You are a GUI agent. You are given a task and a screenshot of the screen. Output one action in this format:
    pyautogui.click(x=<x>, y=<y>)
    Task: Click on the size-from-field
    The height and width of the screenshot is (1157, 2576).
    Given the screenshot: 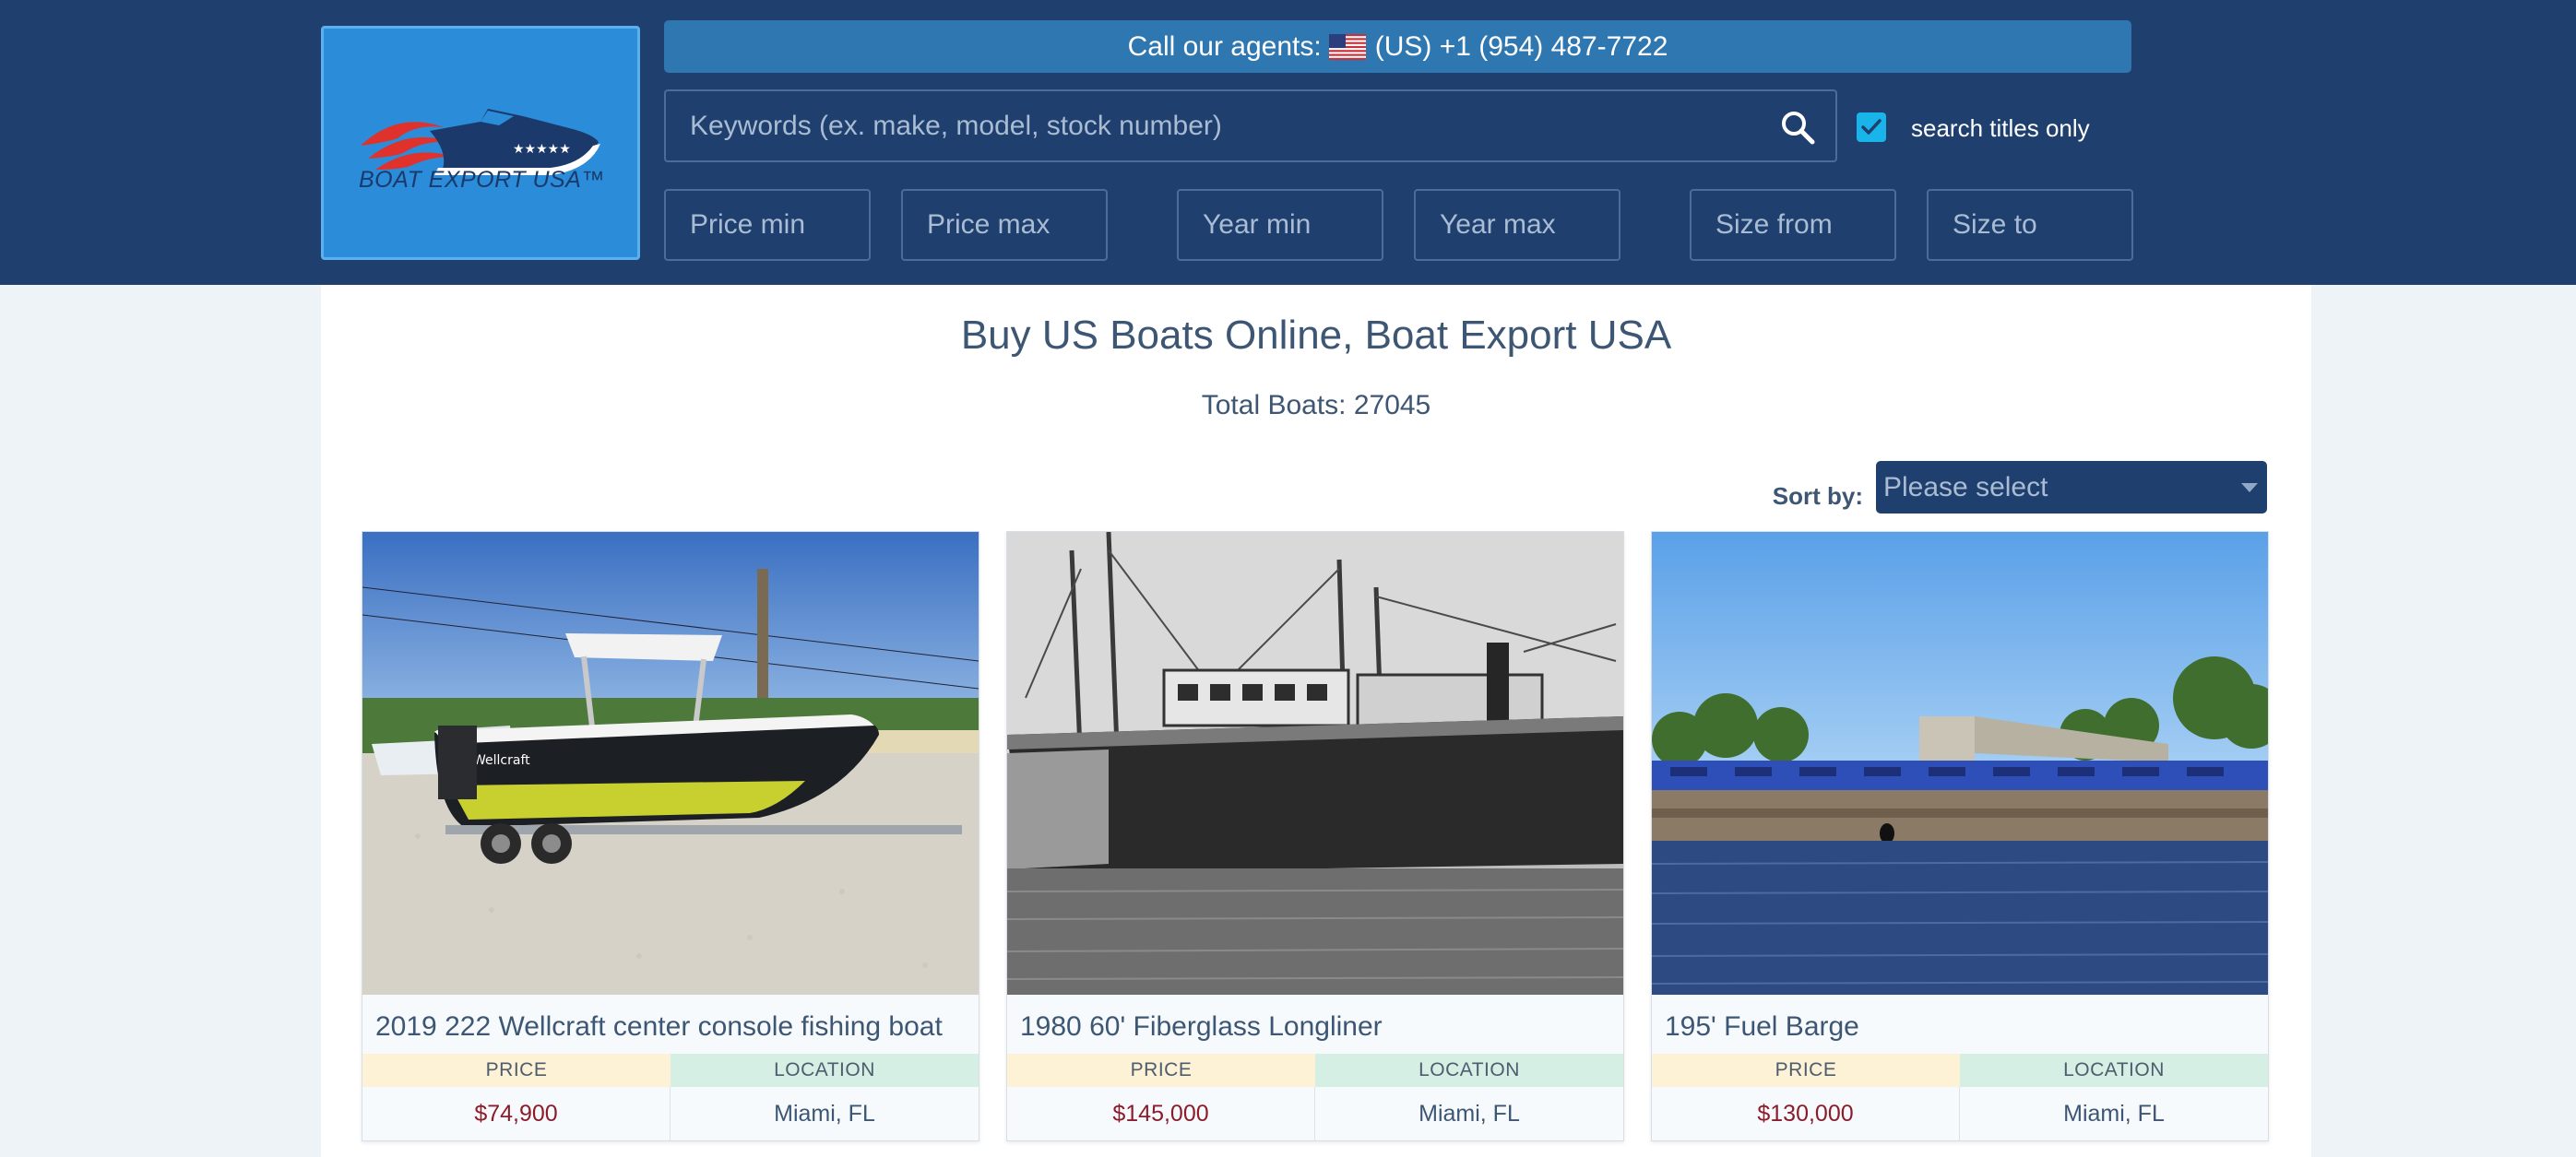 What is the action you would take?
    pyautogui.click(x=1793, y=225)
    